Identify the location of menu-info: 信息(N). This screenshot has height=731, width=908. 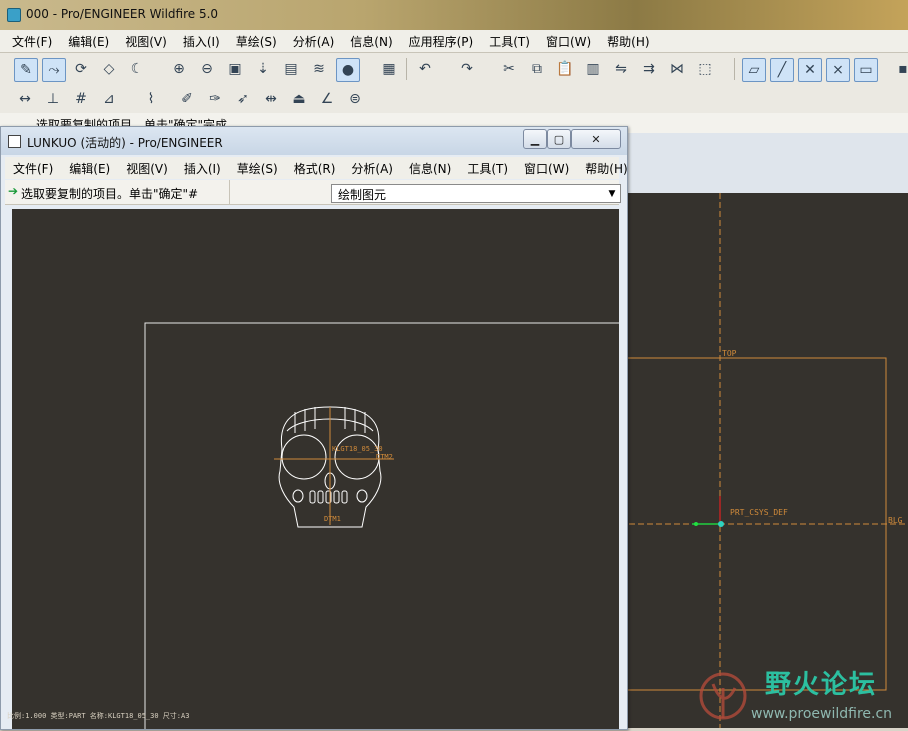
(371, 41).